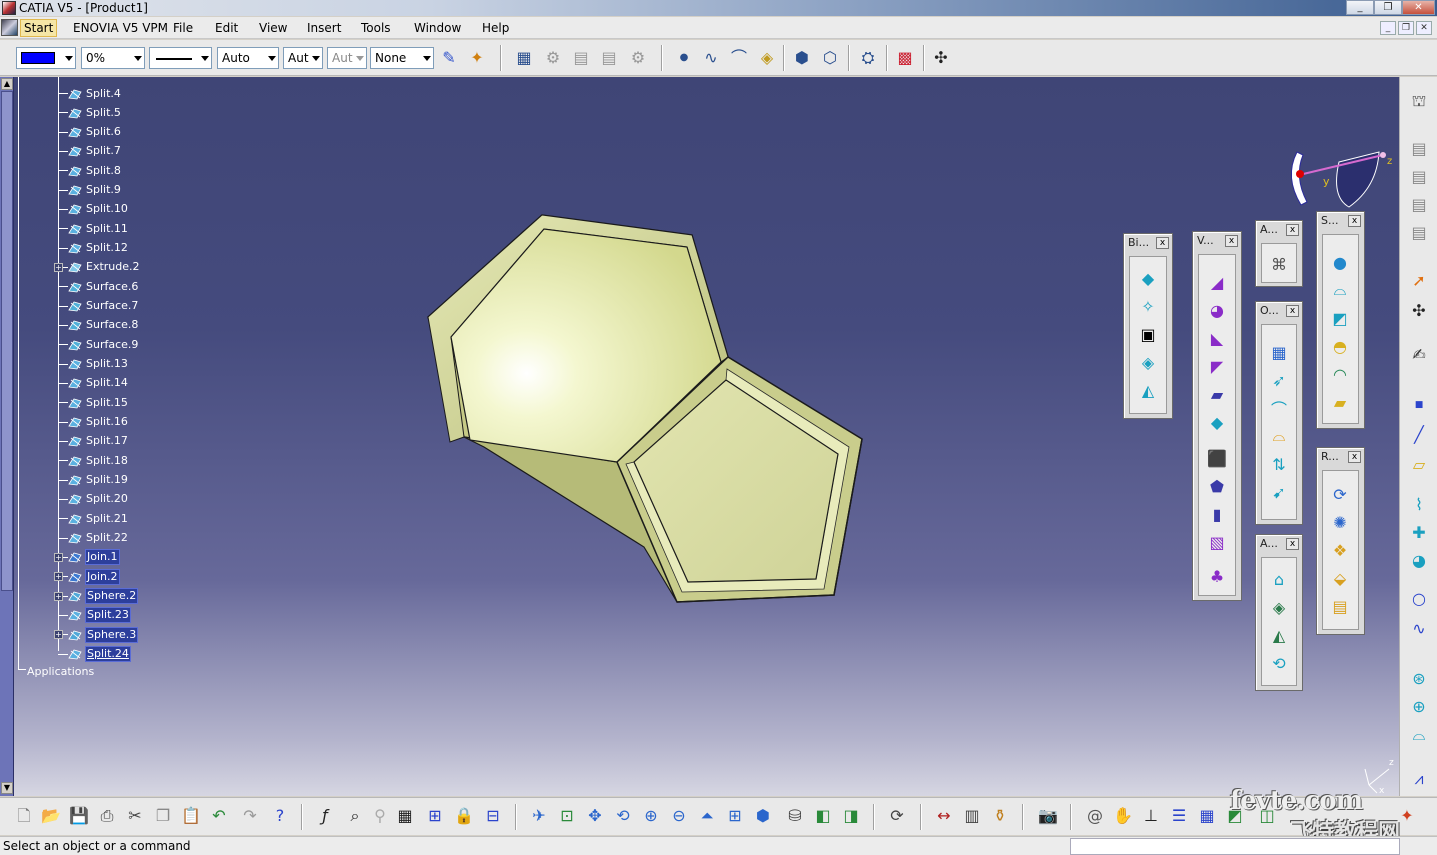  What do you see at coordinates (1419, 533) in the screenshot?
I see `intersection-icon: ✚` at bounding box center [1419, 533].